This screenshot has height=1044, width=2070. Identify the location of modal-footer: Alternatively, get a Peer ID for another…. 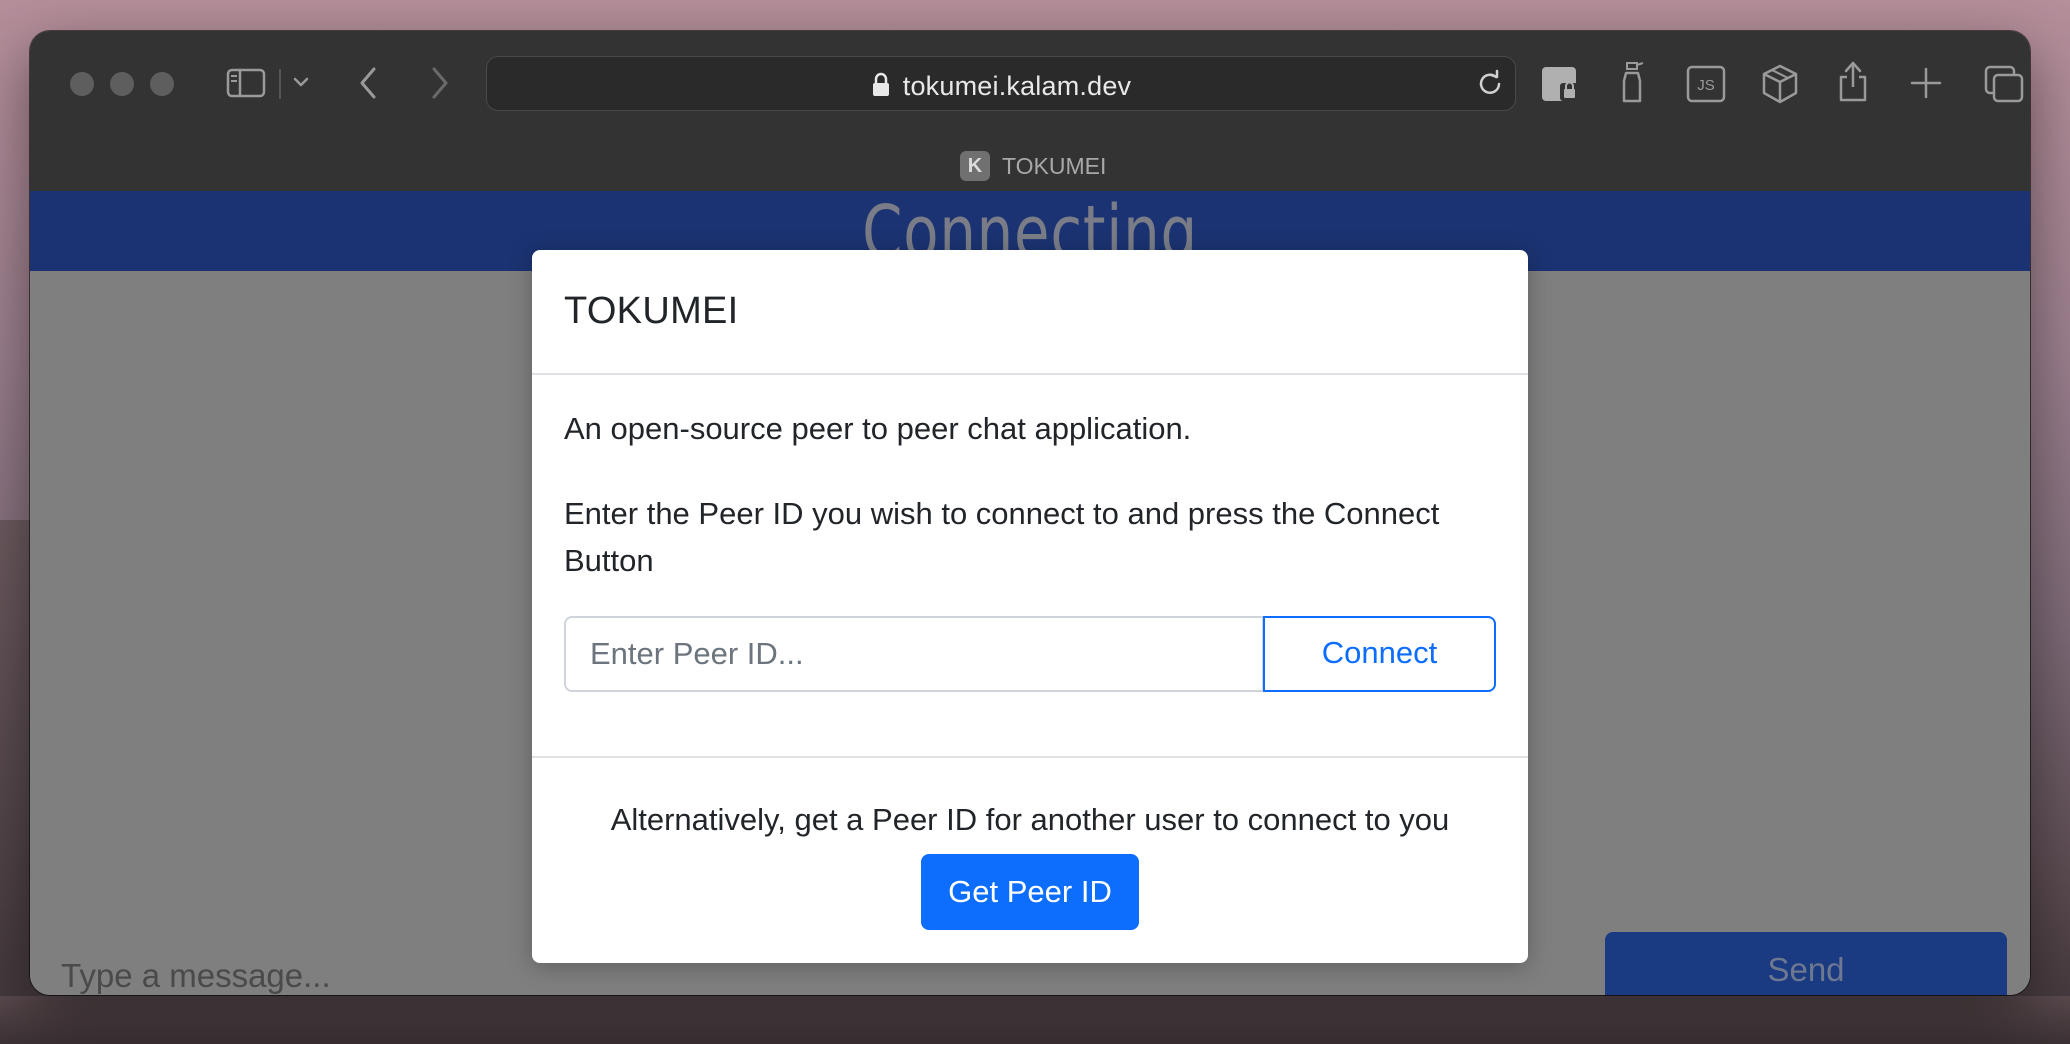
(1030, 859).